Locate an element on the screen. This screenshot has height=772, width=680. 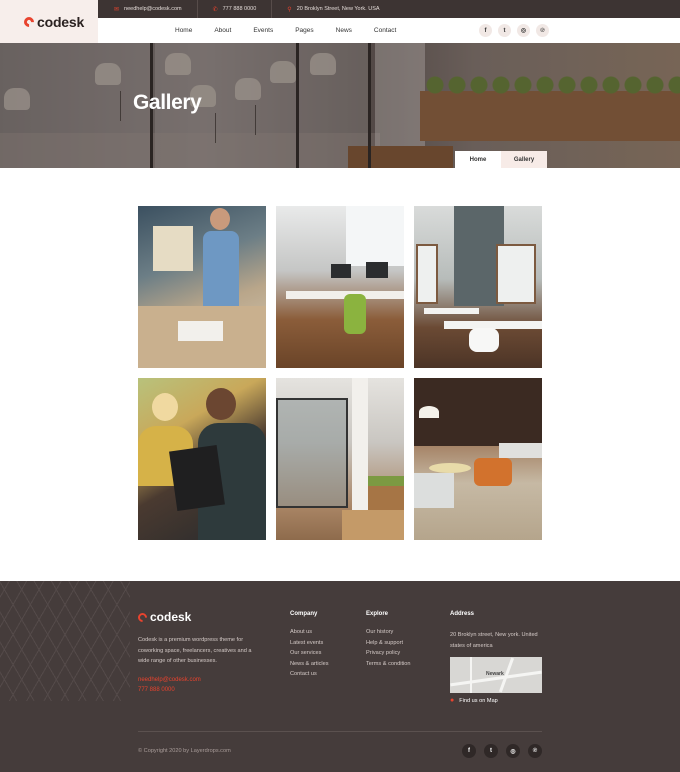
map-pin-icon: ● is located at coordinates (452, 700).